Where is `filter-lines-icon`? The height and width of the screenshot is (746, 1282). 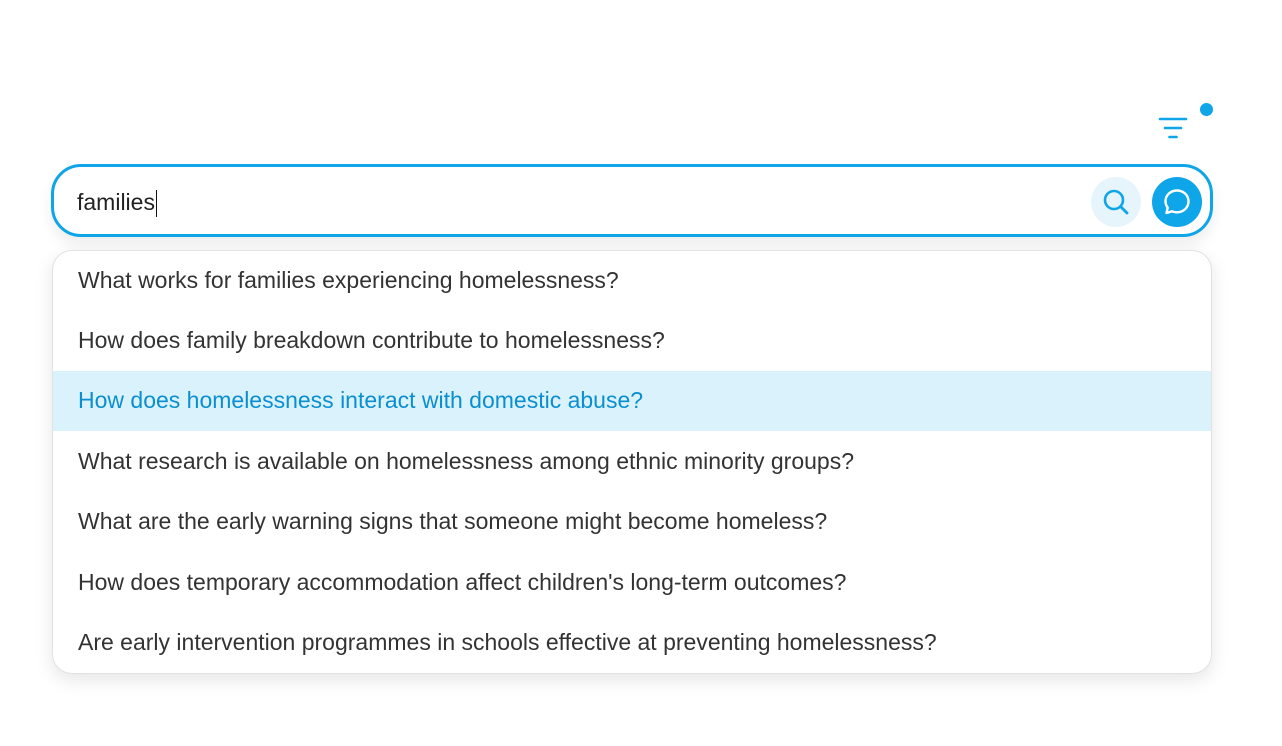
filter-lines-icon is located at coordinates (1173, 128).